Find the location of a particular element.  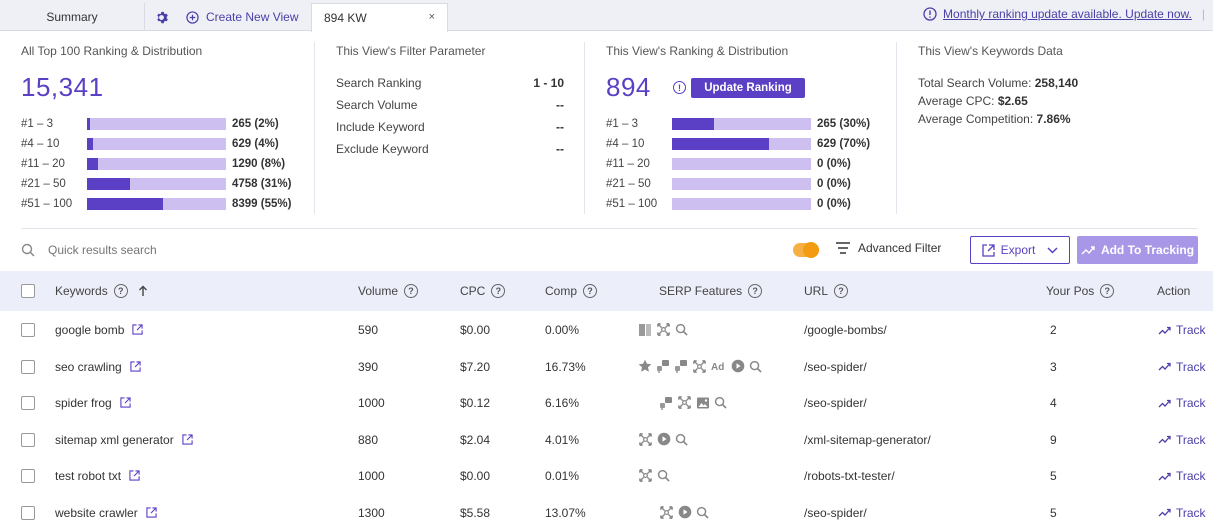

header-cpc-label: CPC is located at coordinates (473, 291).